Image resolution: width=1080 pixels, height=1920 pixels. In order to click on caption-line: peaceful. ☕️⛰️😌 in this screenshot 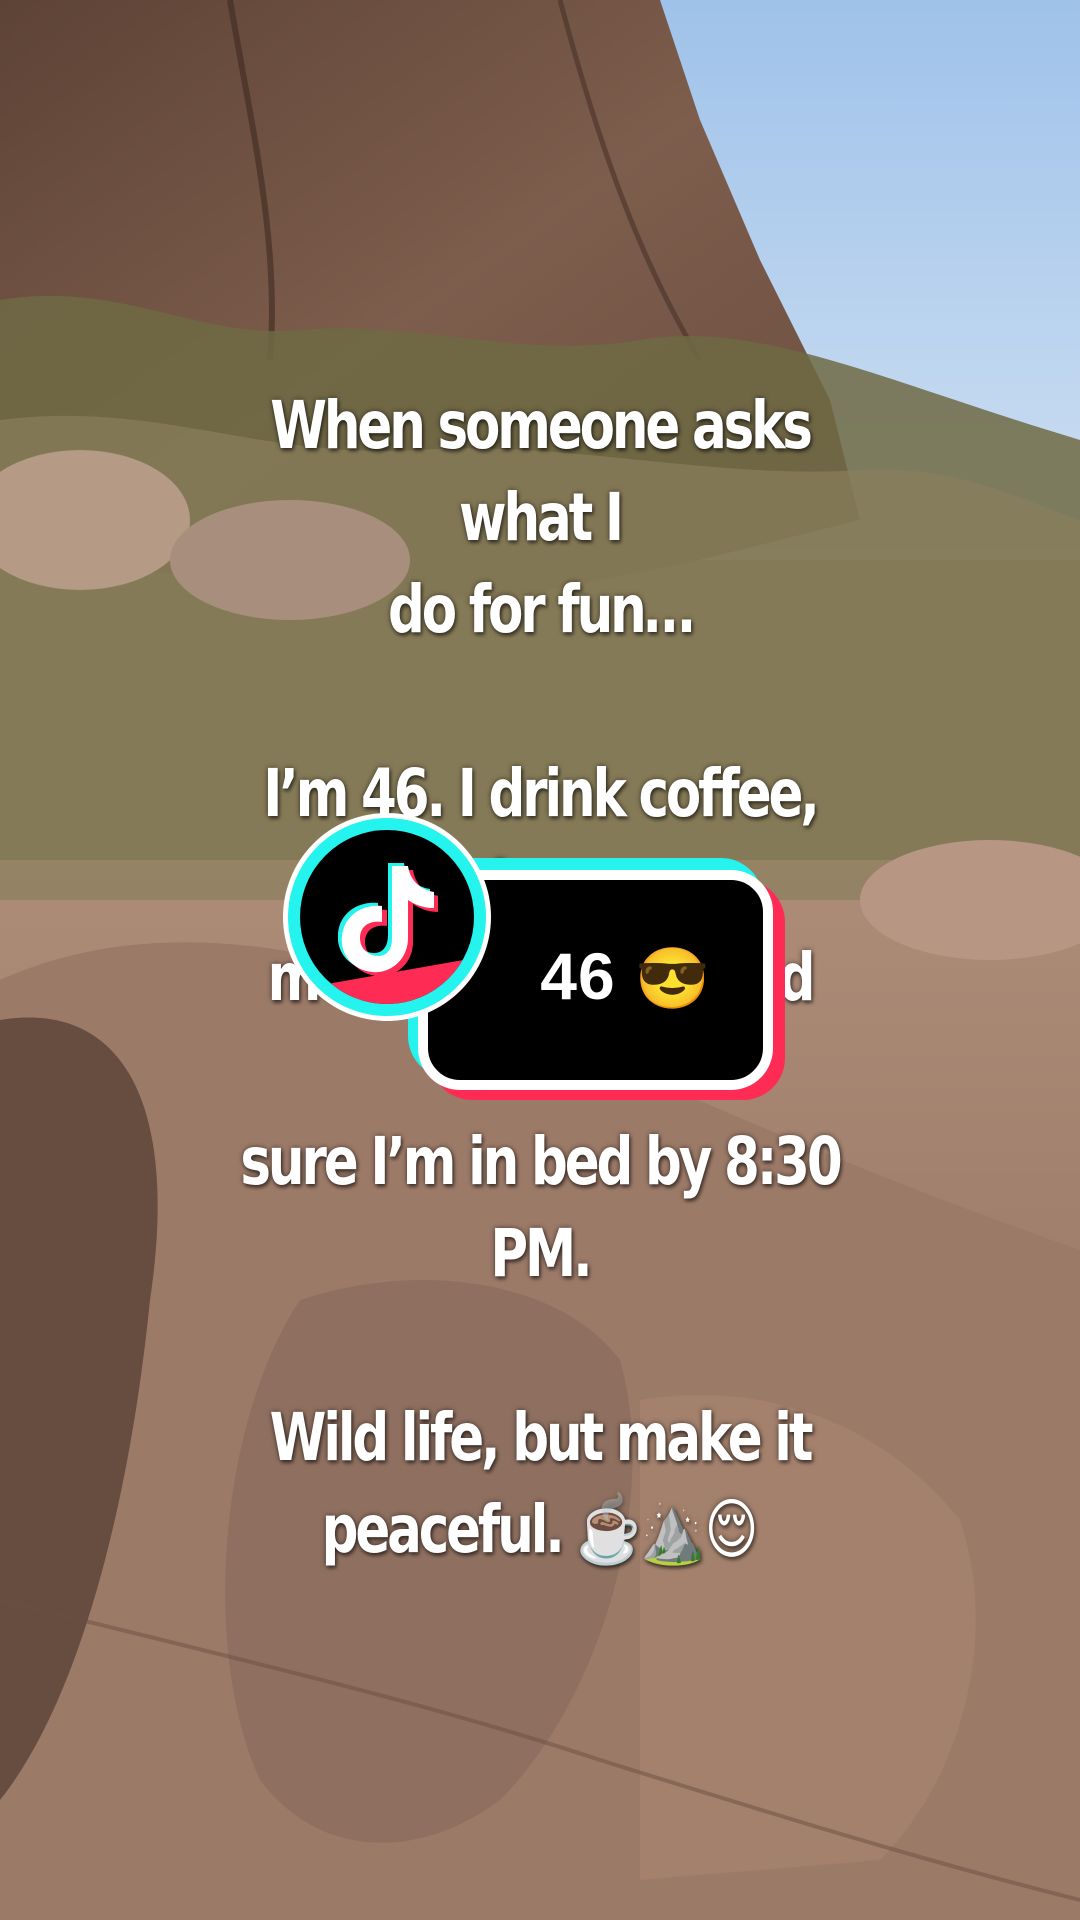, I will do `click(540, 1530)`.